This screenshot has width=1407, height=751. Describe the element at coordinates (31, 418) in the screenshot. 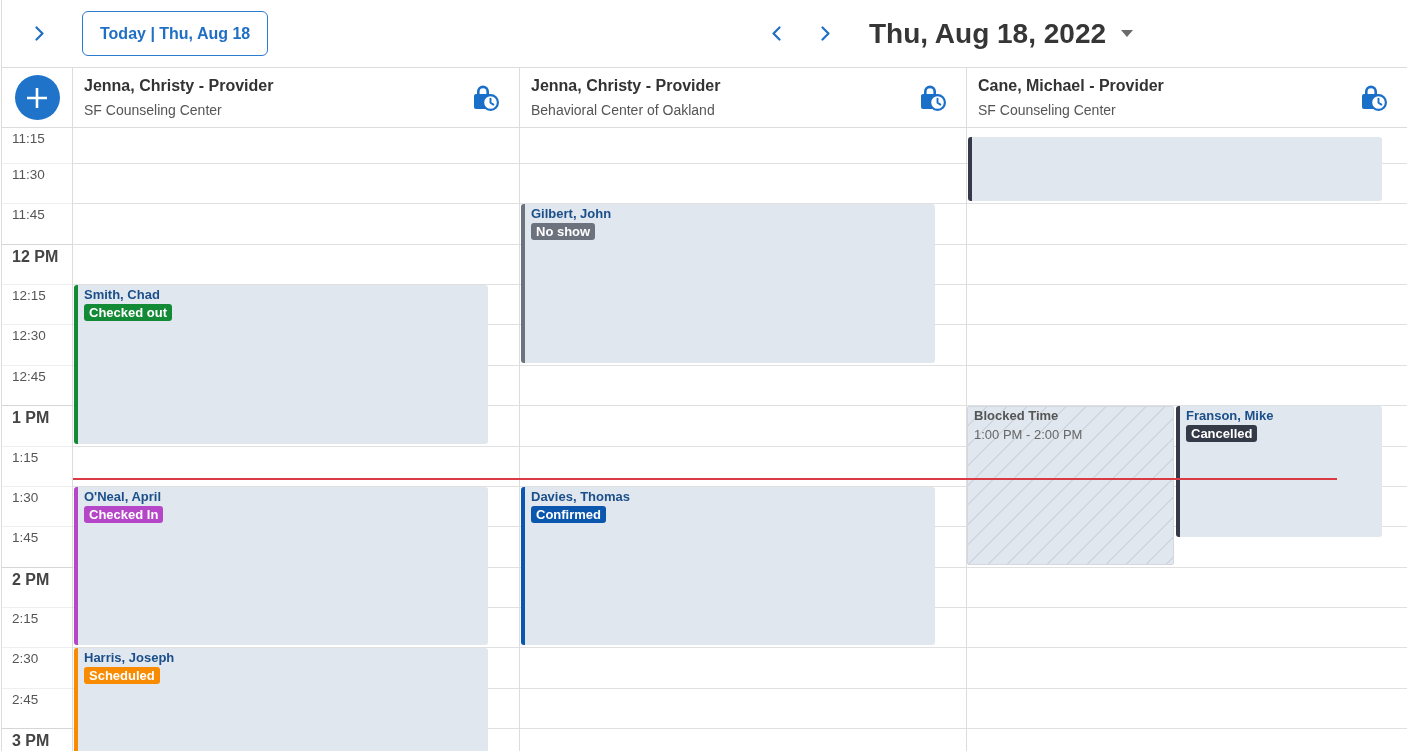

I see `time-label: 1 PM` at that location.